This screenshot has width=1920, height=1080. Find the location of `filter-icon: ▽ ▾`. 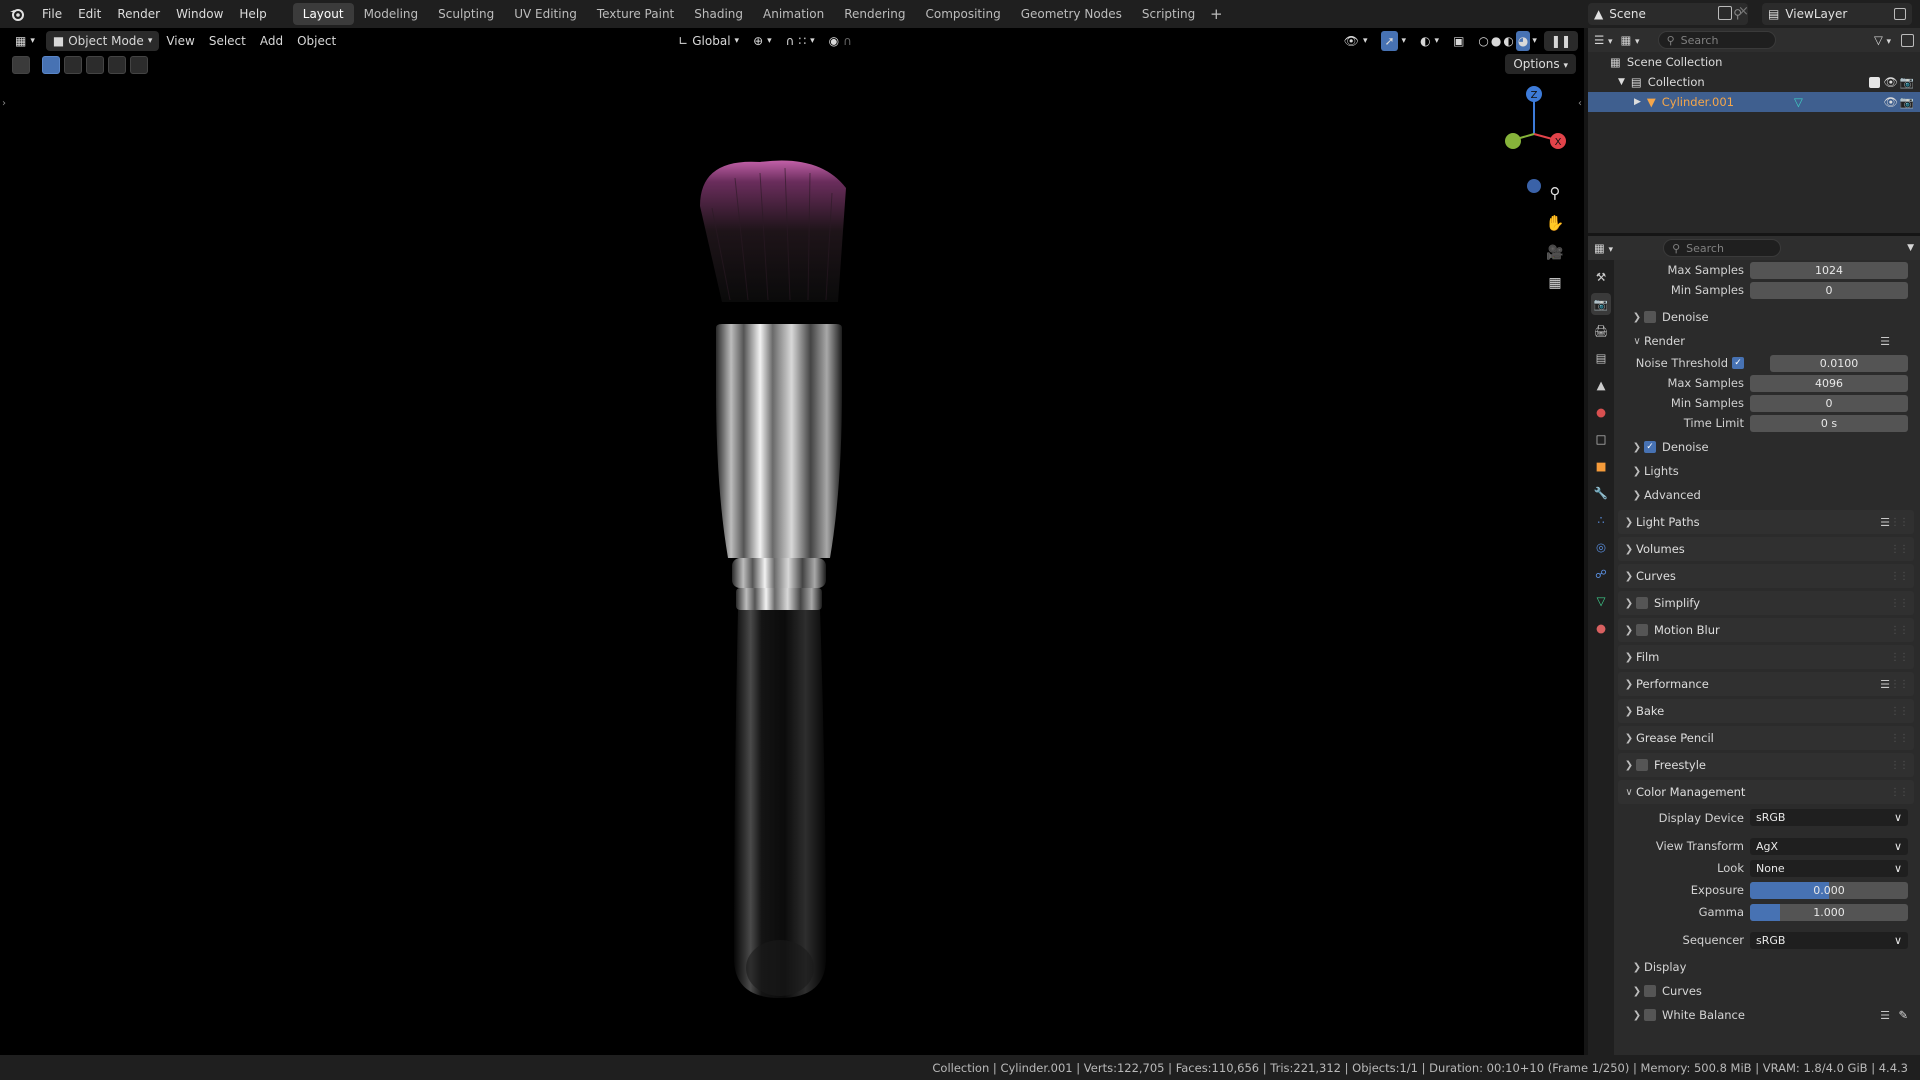

filter-icon: ▽ ▾ is located at coordinates (1882, 40).